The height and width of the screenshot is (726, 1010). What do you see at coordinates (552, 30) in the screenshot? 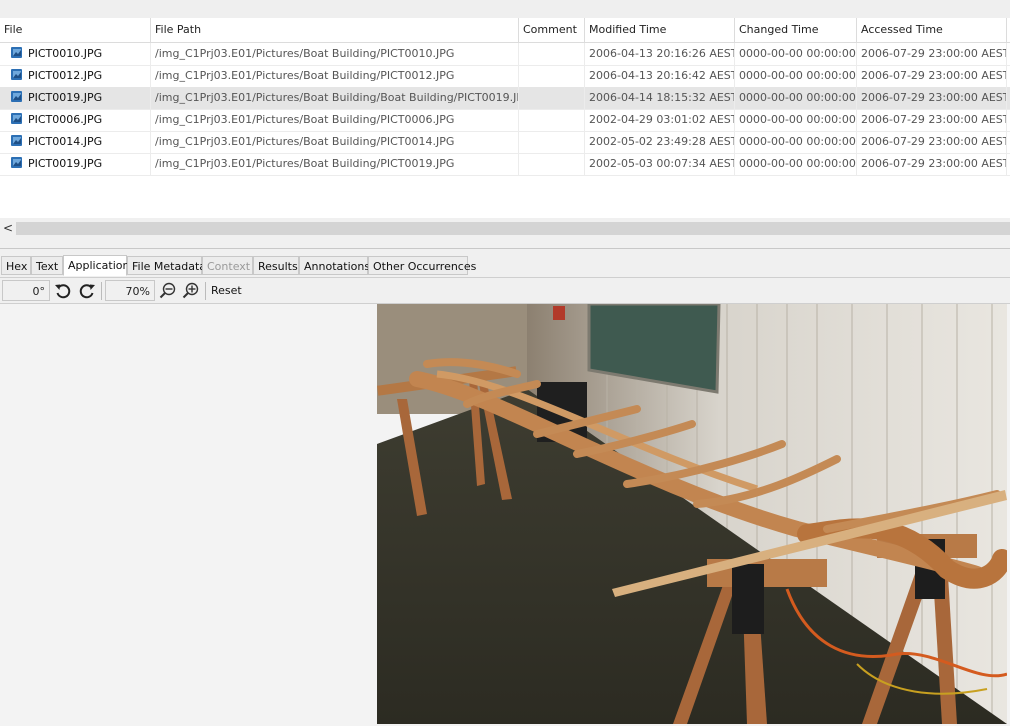
I see `column-header-comment: Comment` at bounding box center [552, 30].